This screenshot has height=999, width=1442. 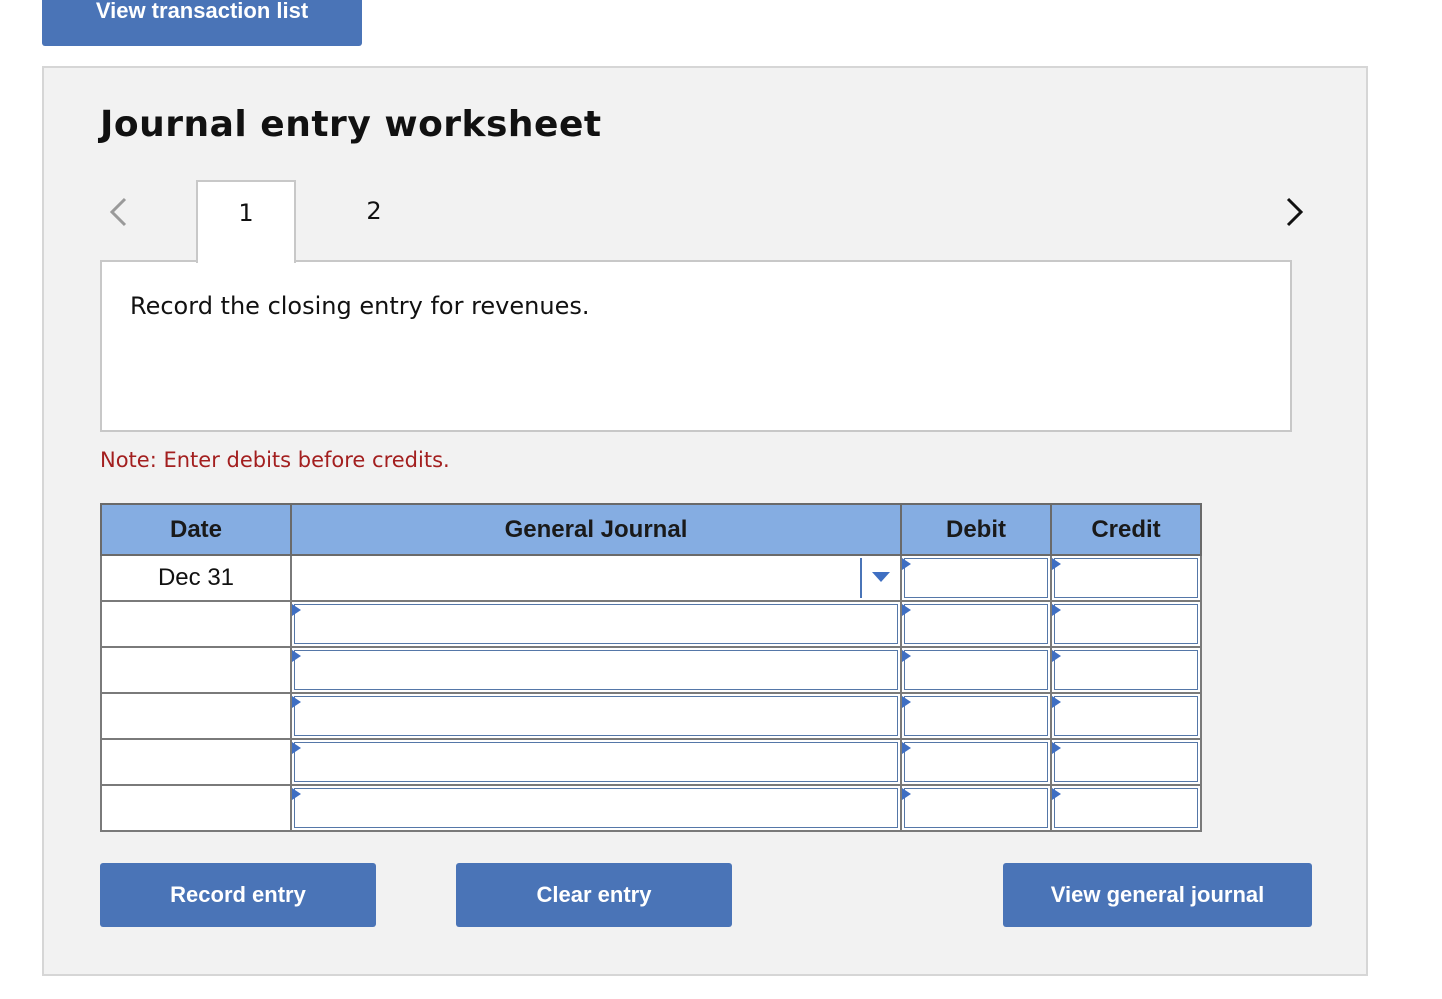 What do you see at coordinates (881, 577) in the screenshot?
I see `dropdown-arrow-icon` at bounding box center [881, 577].